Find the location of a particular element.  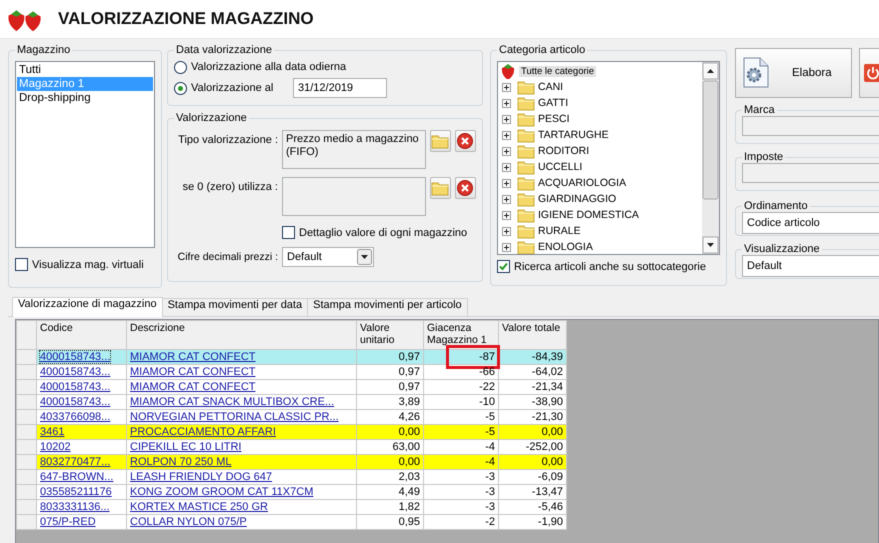

delete-icon is located at coordinates (465, 188).